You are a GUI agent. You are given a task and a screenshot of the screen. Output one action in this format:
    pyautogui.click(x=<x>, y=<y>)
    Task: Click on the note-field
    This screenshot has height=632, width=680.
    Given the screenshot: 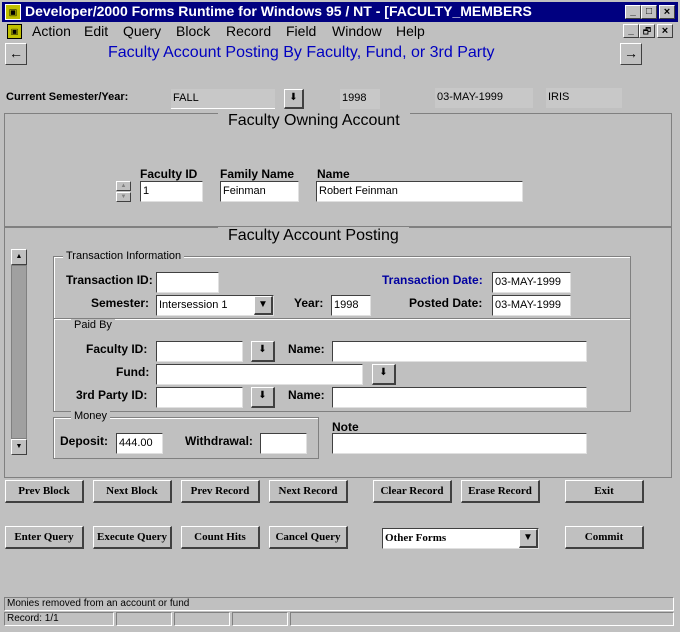 What is the action you would take?
    pyautogui.click(x=459, y=443)
    